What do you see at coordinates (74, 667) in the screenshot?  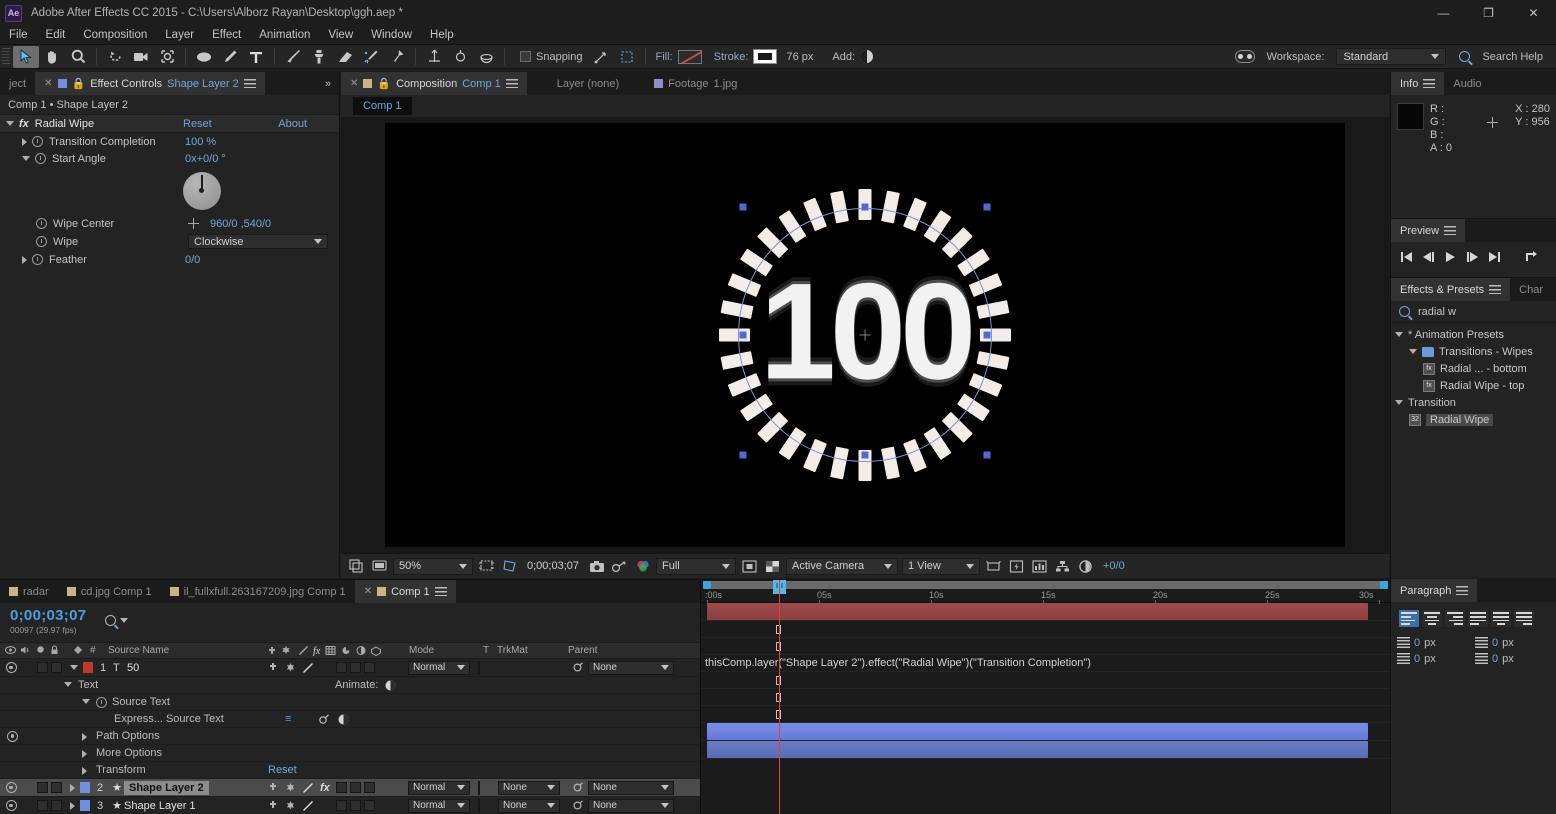 I see `layer-disclosure-icon` at bounding box center [74, 667].